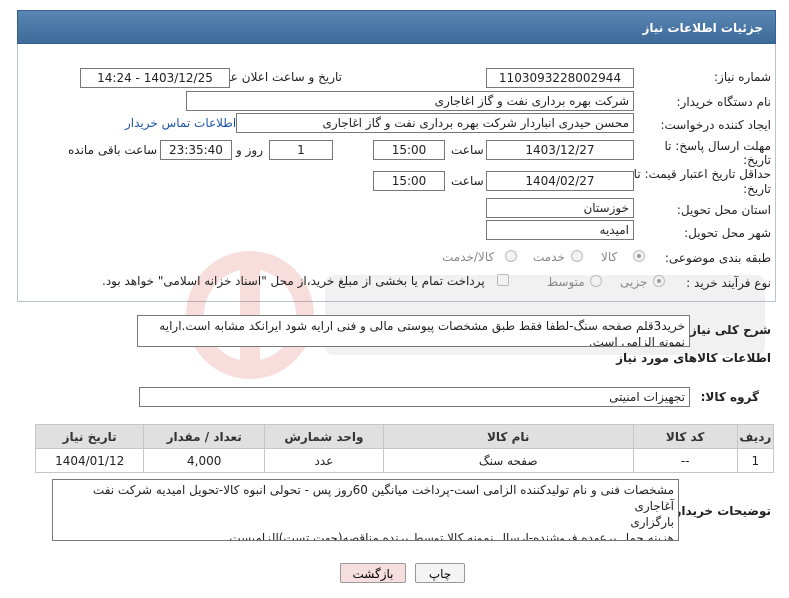  I want to click on buyer-notes-line2: بارگزاری, so click(652, 522).